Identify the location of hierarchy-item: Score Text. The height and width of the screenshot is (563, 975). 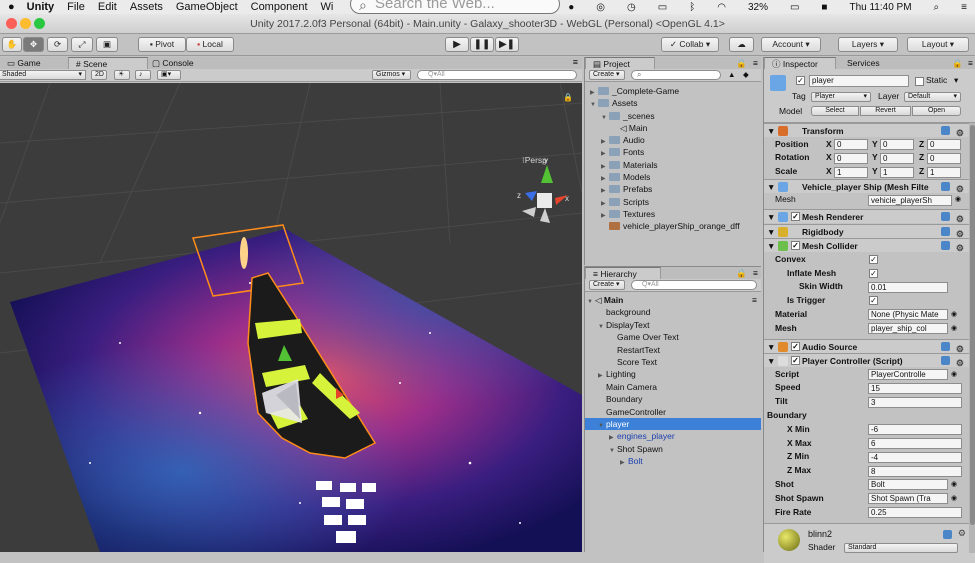
(673, 362).